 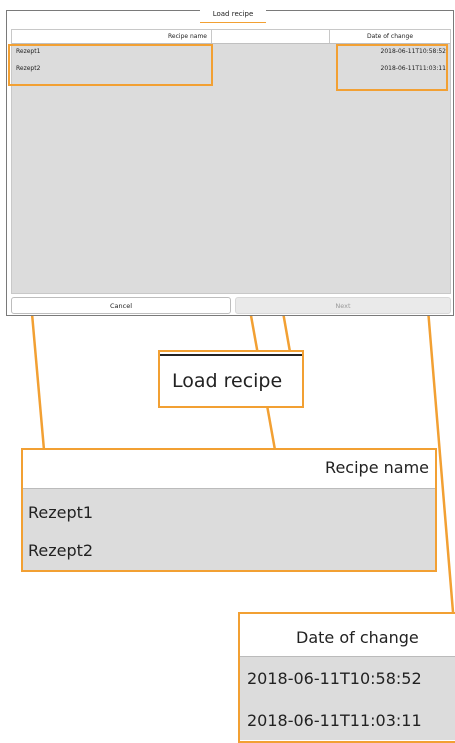 What do you see at coordinates (231, 37) in the screenshot?
I see `table-header: Recipe name Date of change` at bounding box center [231, 37].